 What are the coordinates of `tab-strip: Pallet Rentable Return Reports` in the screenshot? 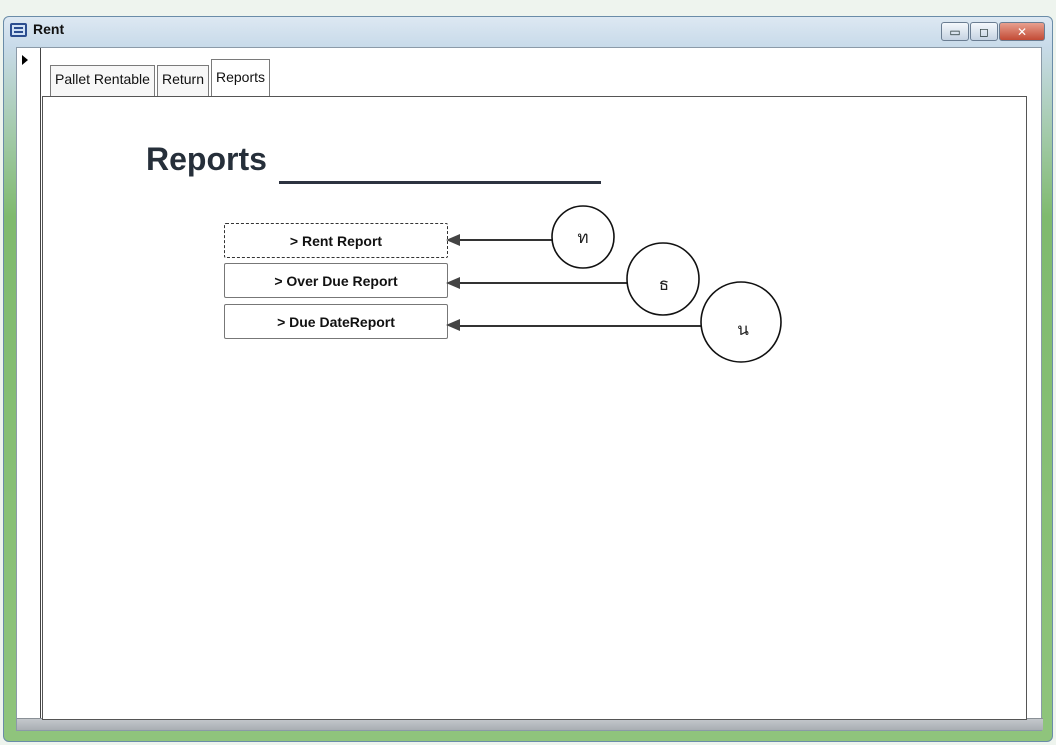 It's located at (160, 77).